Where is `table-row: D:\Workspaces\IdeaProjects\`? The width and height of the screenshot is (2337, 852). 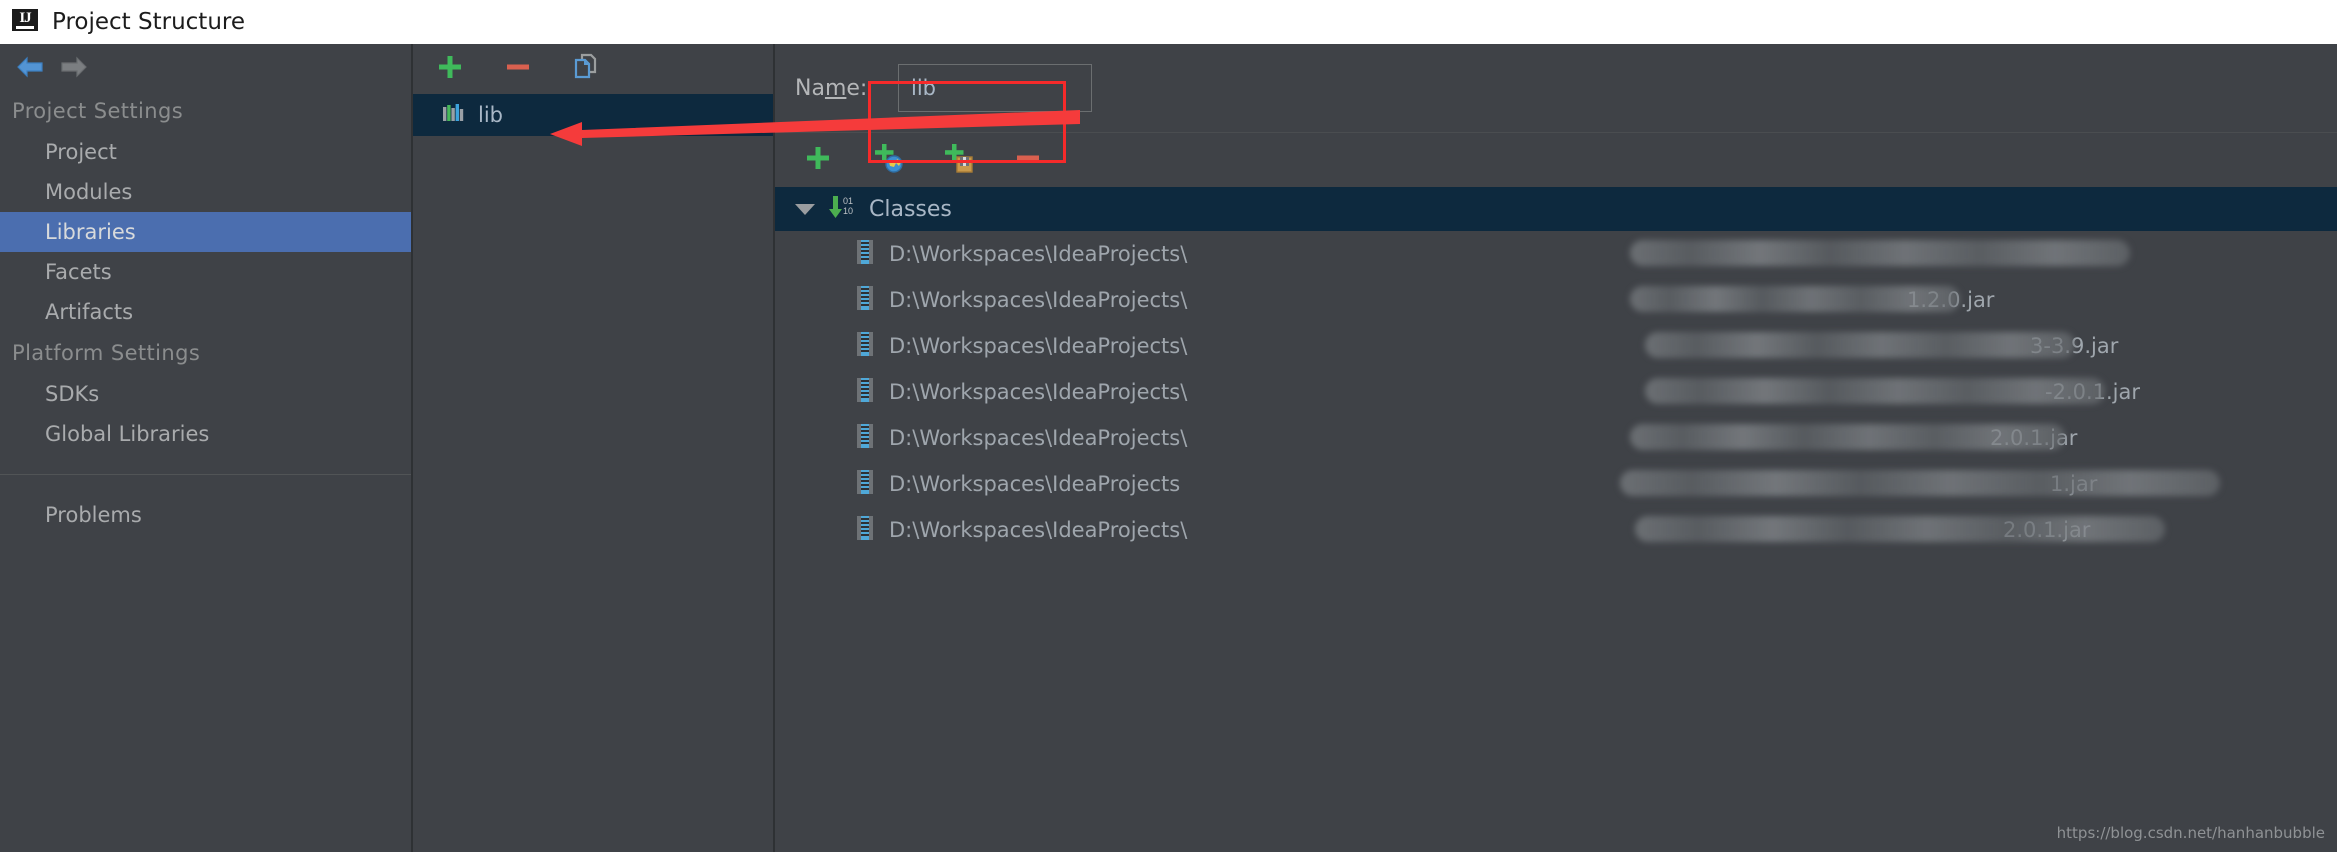
table-row: D:\Workspaces\IdeaProjects\ is located at coordinates (1556, 254).